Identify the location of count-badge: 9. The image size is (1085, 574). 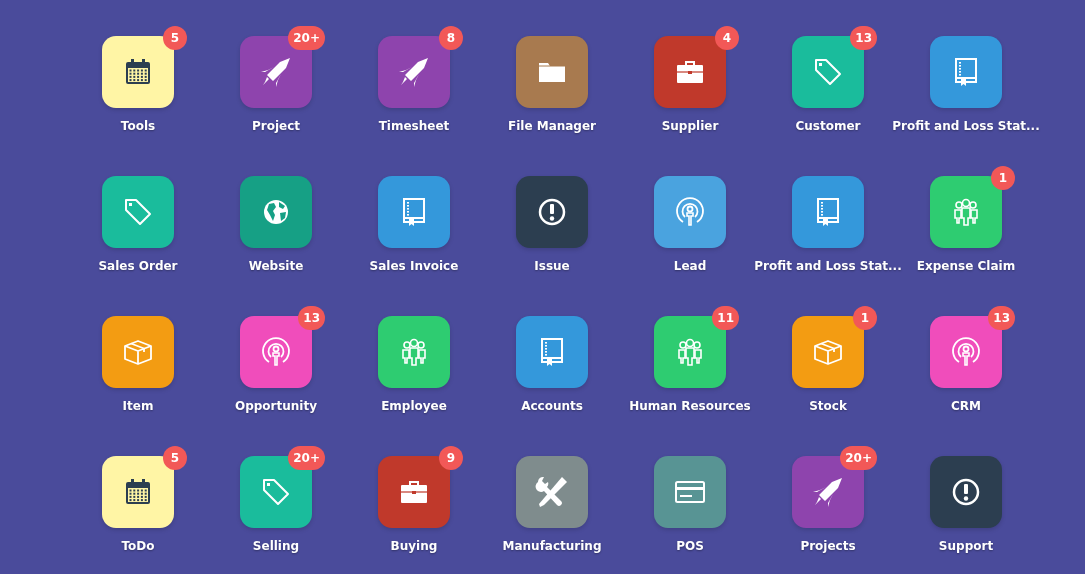
(451, 458).